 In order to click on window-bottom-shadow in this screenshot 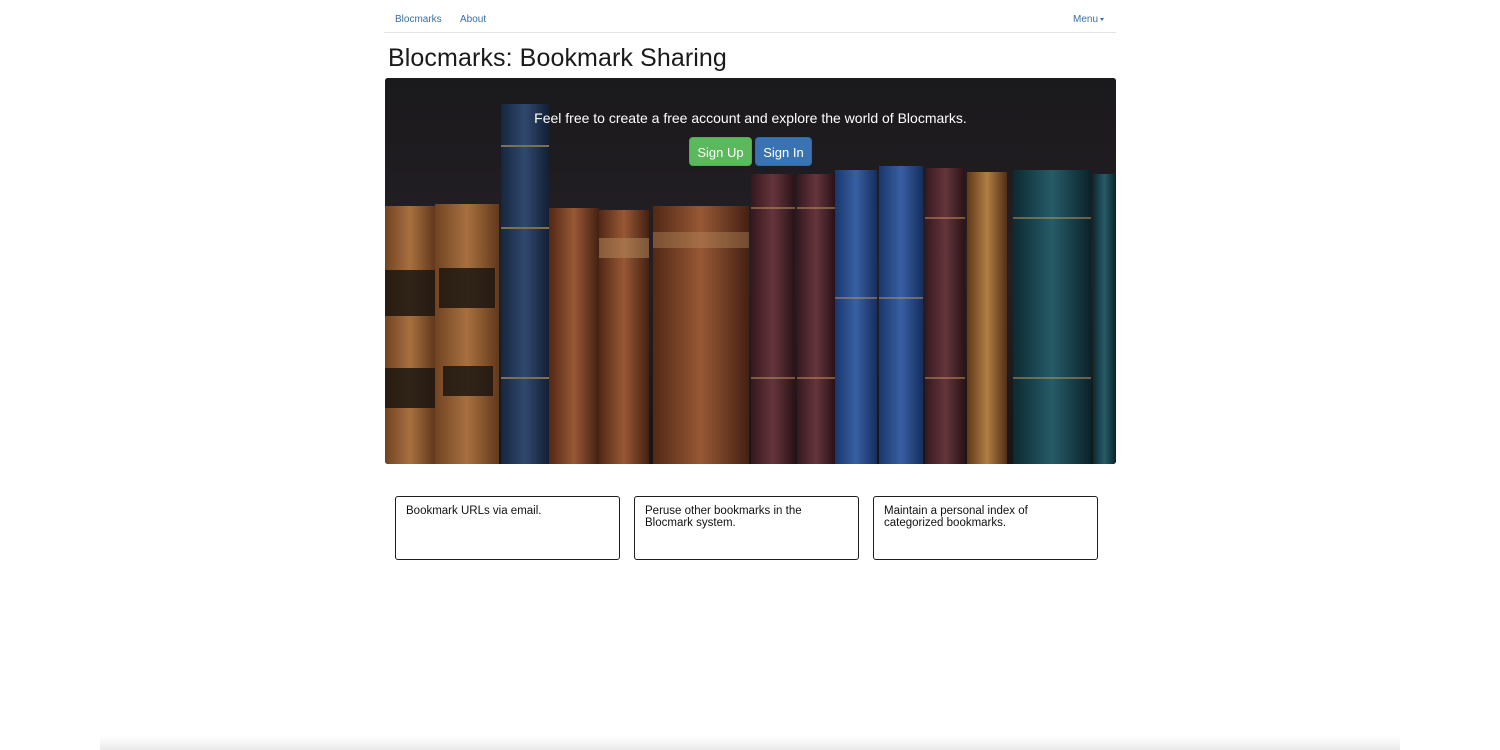, I will do `click(750, 743)`.